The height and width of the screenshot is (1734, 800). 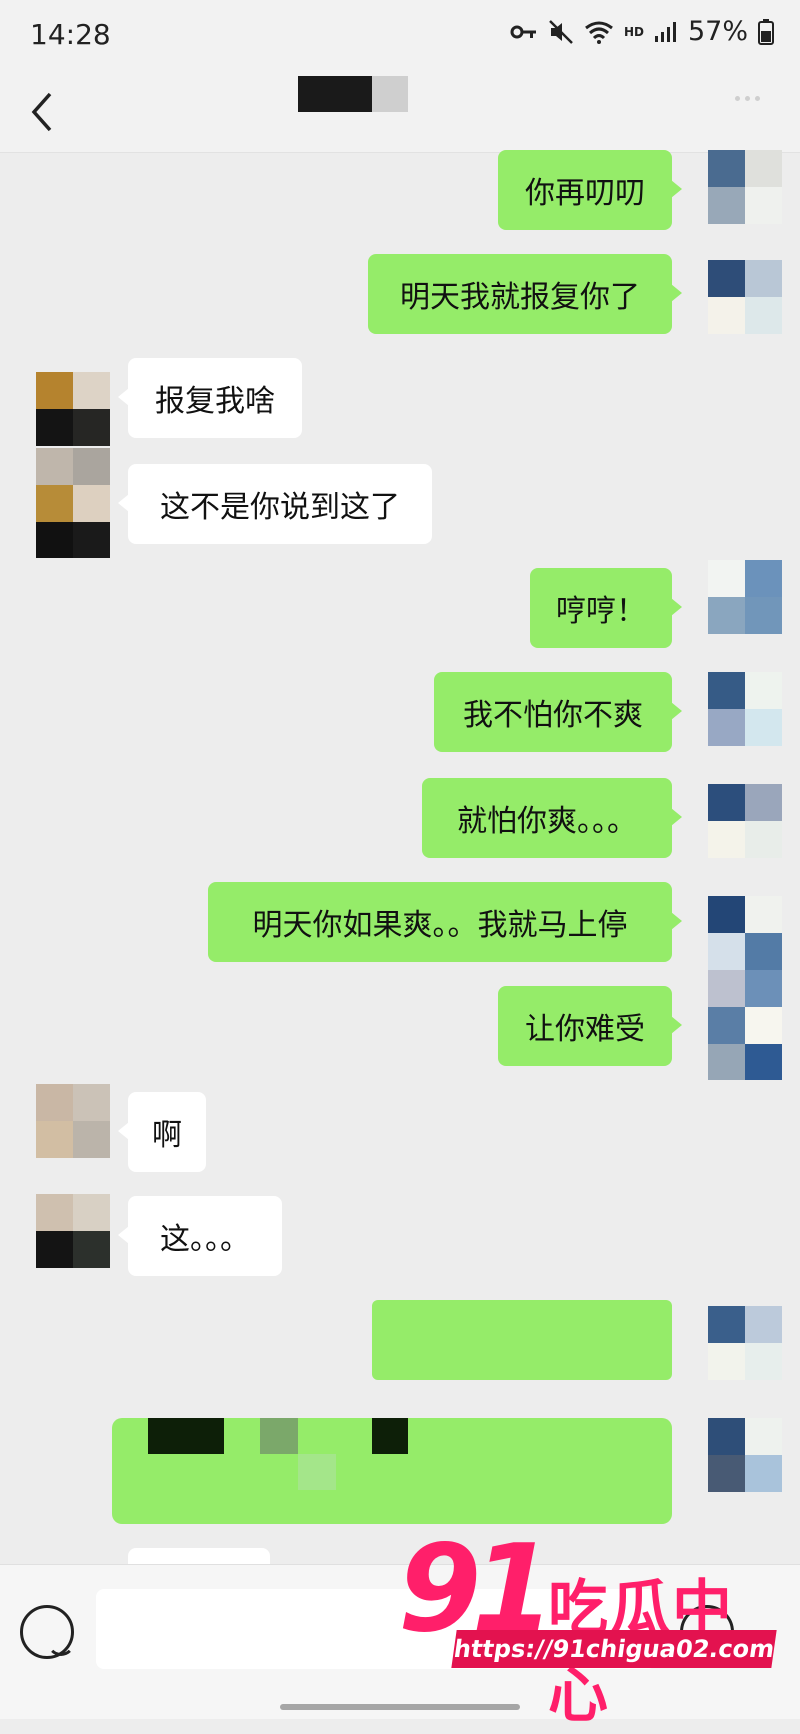 I want to click on status-icons: HD 57%, so click(x=642, y=31).